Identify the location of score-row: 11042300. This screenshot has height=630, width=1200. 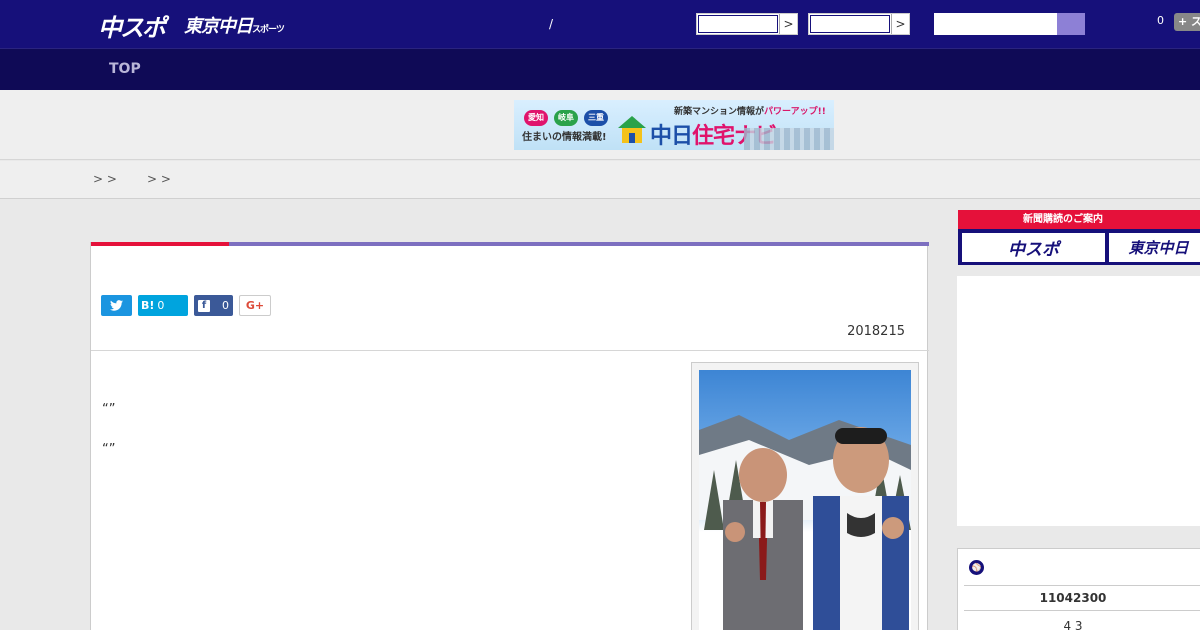
(1079, 598).